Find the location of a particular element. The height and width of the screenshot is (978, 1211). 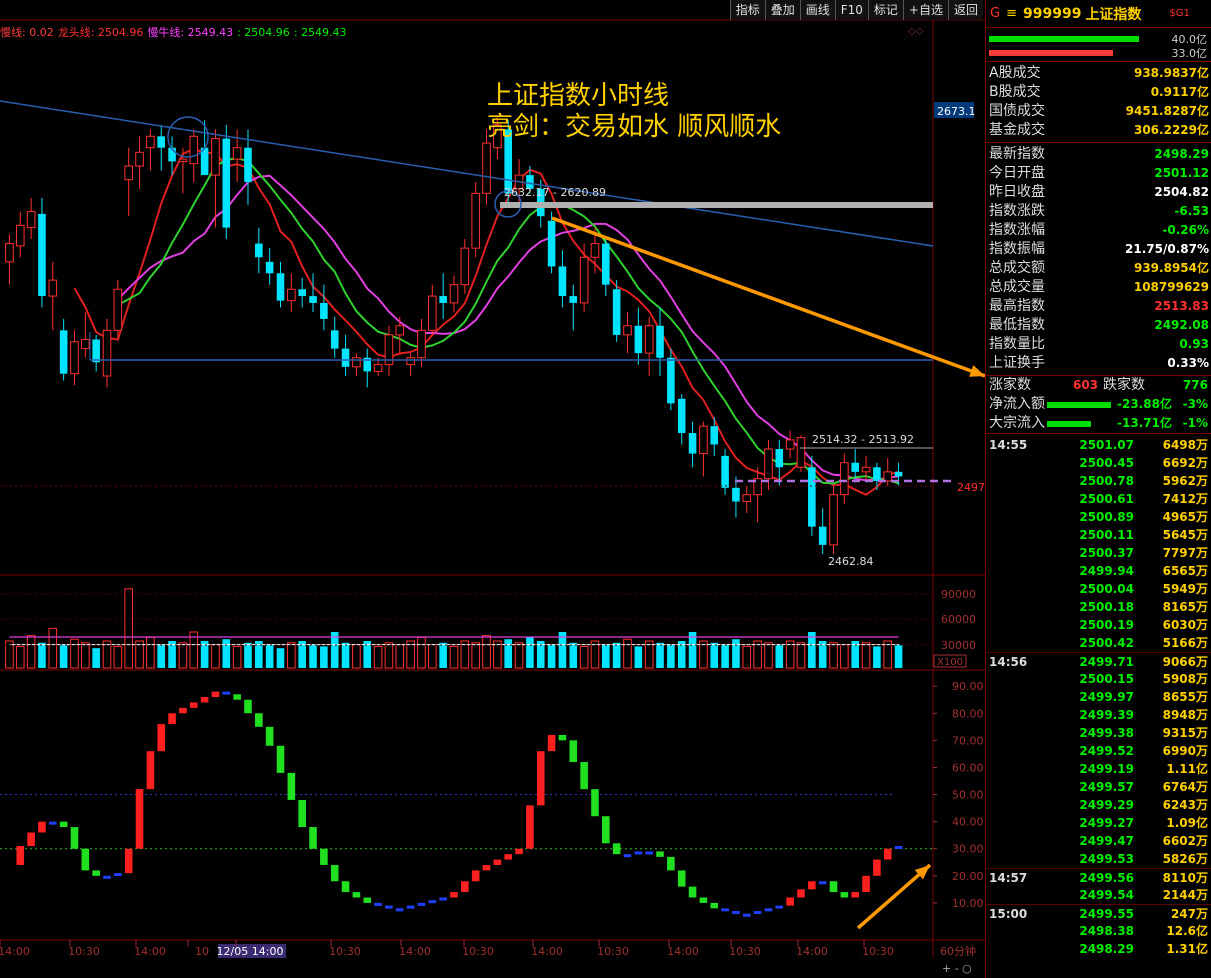

tick-row: 2499.97 8655万 is located at coordinates (1098, 697).